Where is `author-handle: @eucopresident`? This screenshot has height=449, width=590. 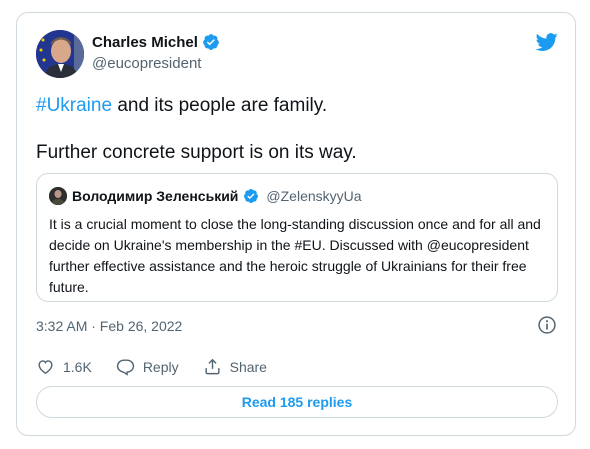
author-handle: @eucopresident is located at coordinates (146, 63).